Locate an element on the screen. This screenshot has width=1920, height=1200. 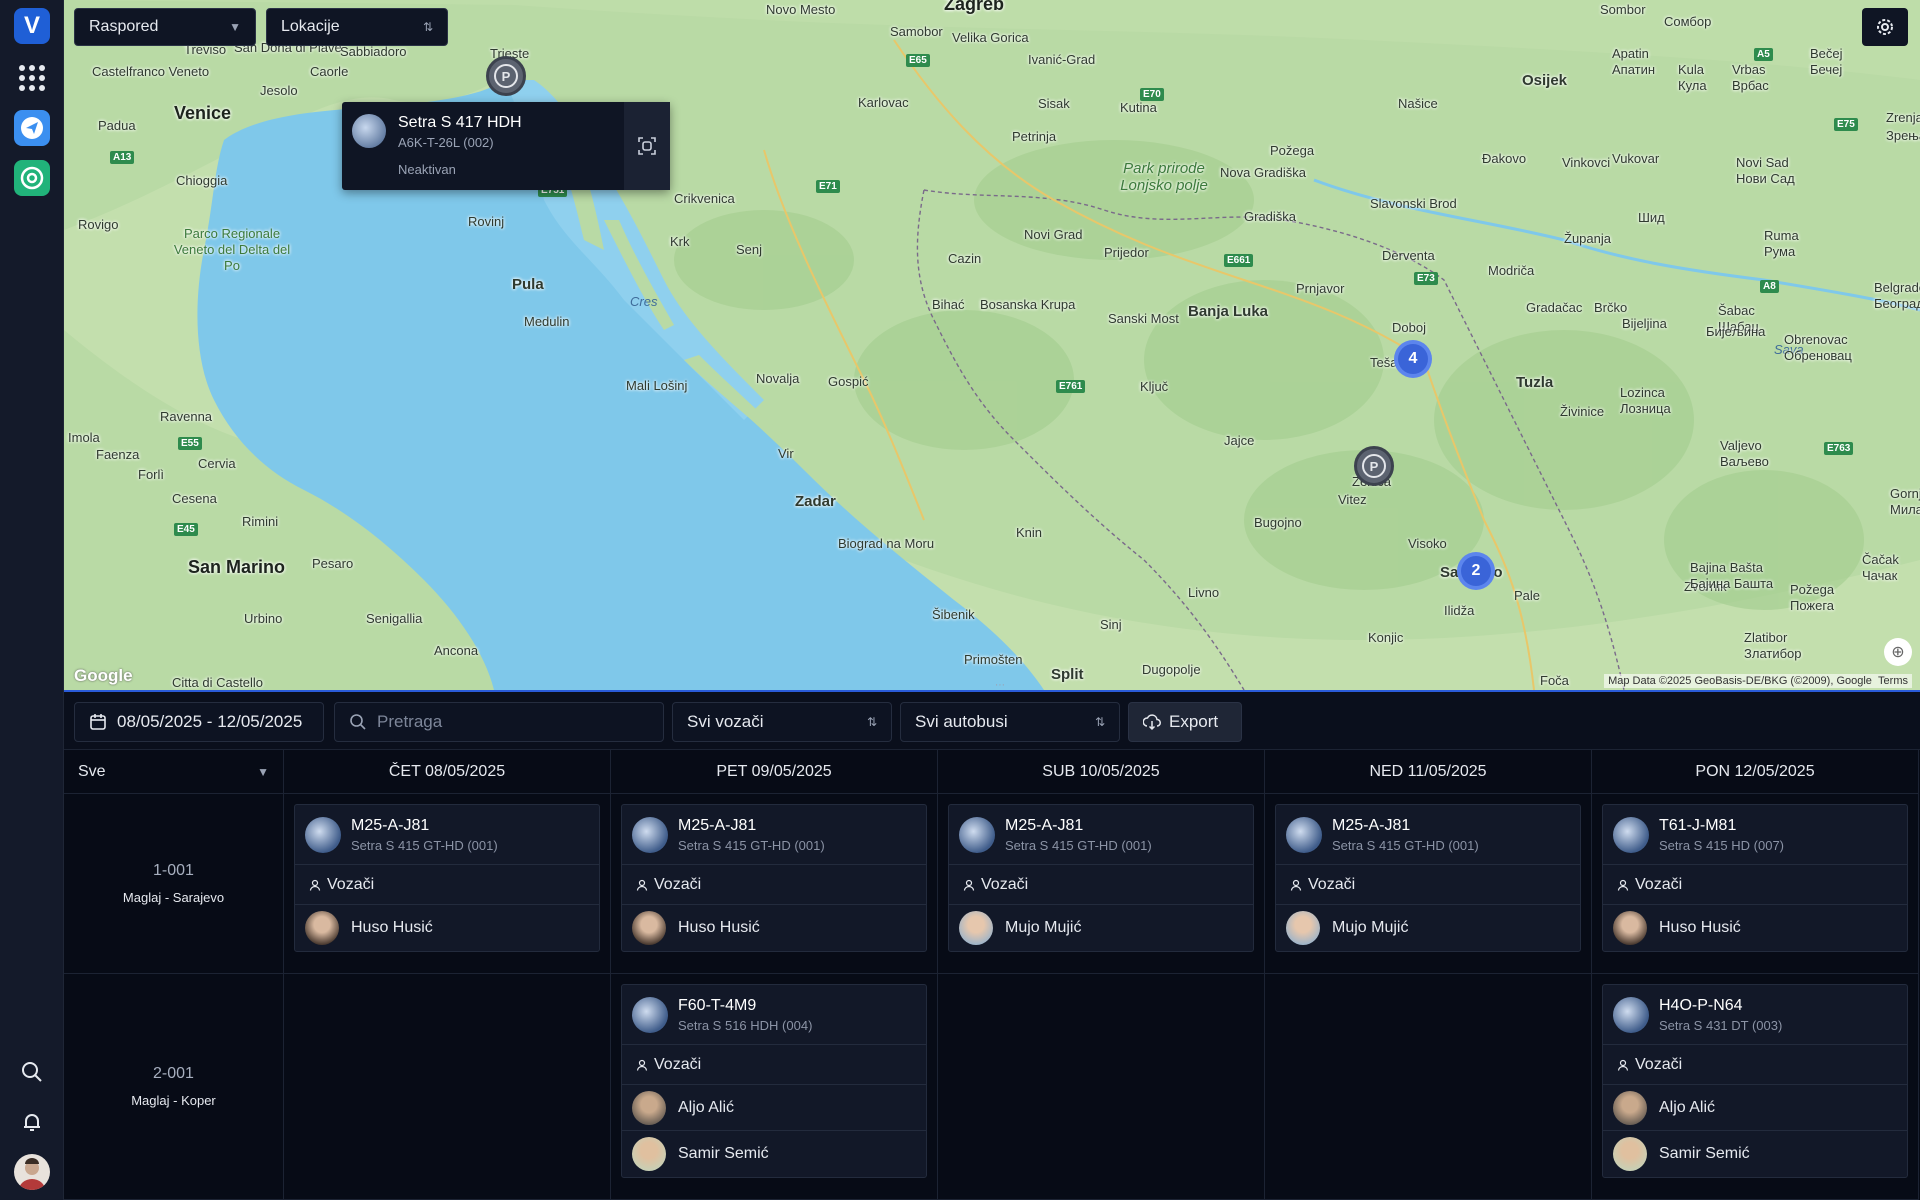
map-label-town: Forlì is located at coordinates (151, 474).